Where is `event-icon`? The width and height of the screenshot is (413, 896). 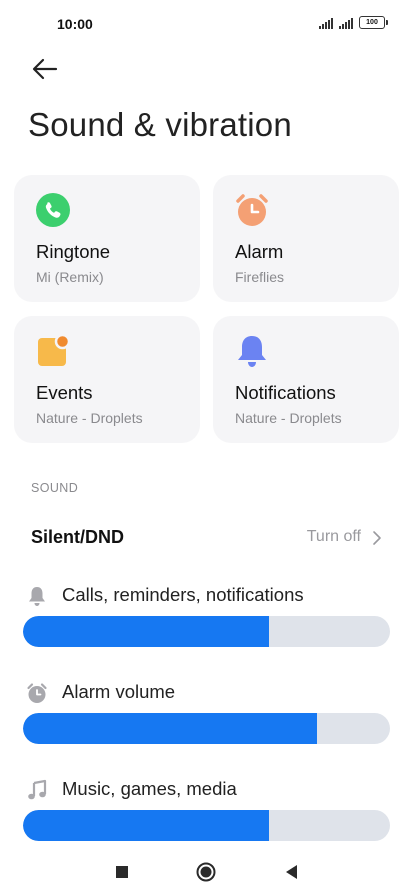
event-icon is located at coordinates (54, 349).